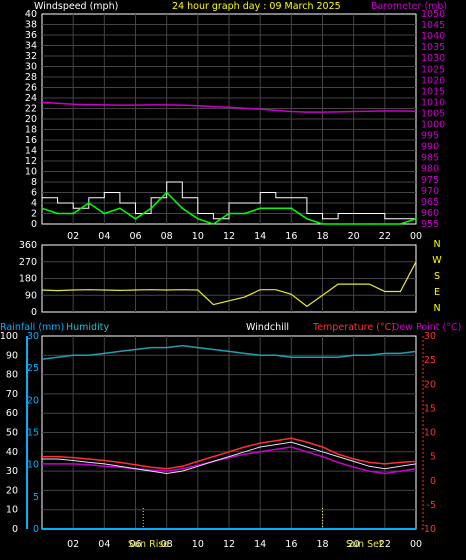 Image resolution: width=466 pixels, height=560 pixels. Describe the element at coordinates (291, 544) in the screenshot. I see `temp-x-tick-label: 16` at that location.